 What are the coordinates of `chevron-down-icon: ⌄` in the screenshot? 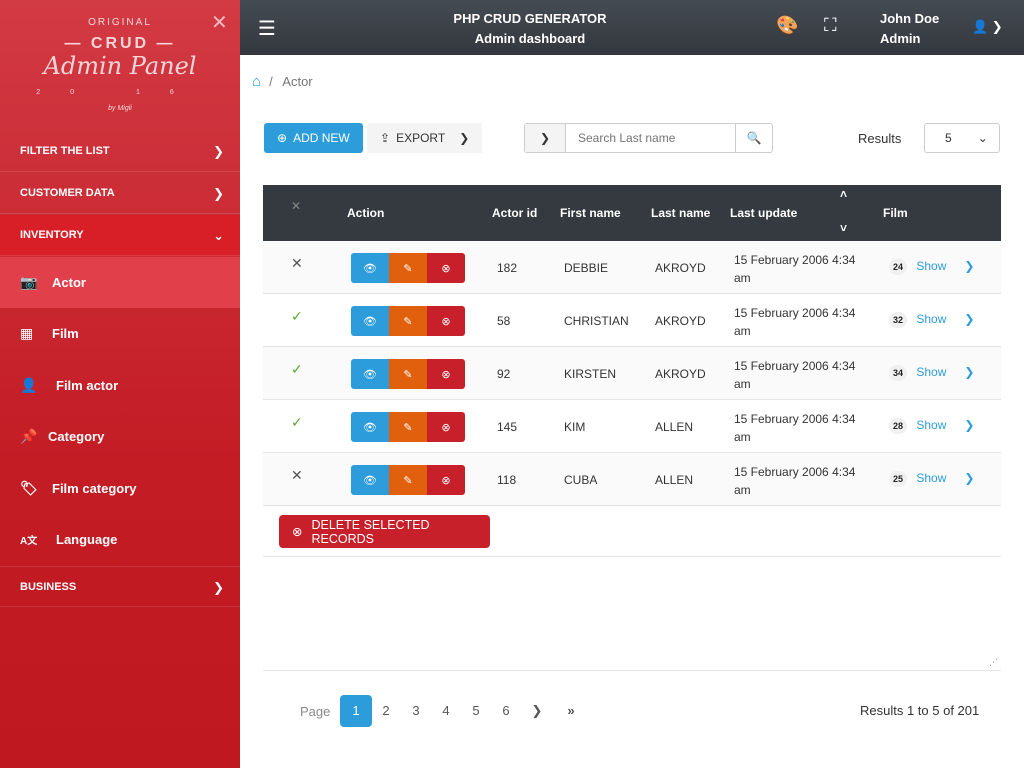 It's located at (218, 235).